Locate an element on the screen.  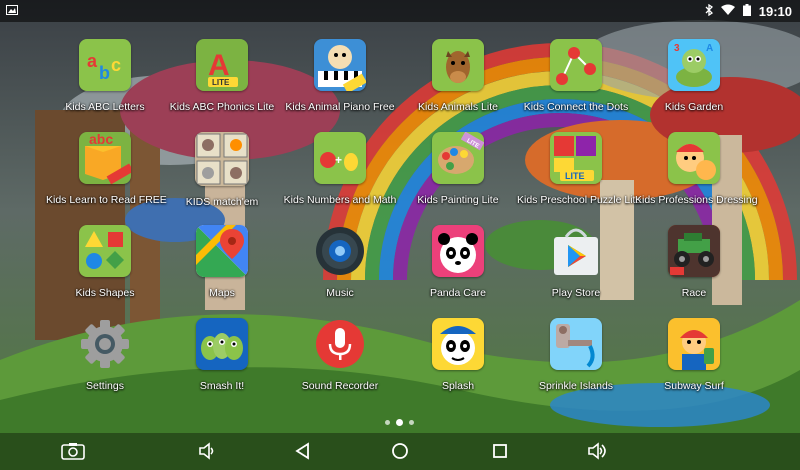
smash-it-icon is located at coordinates (222, 344).